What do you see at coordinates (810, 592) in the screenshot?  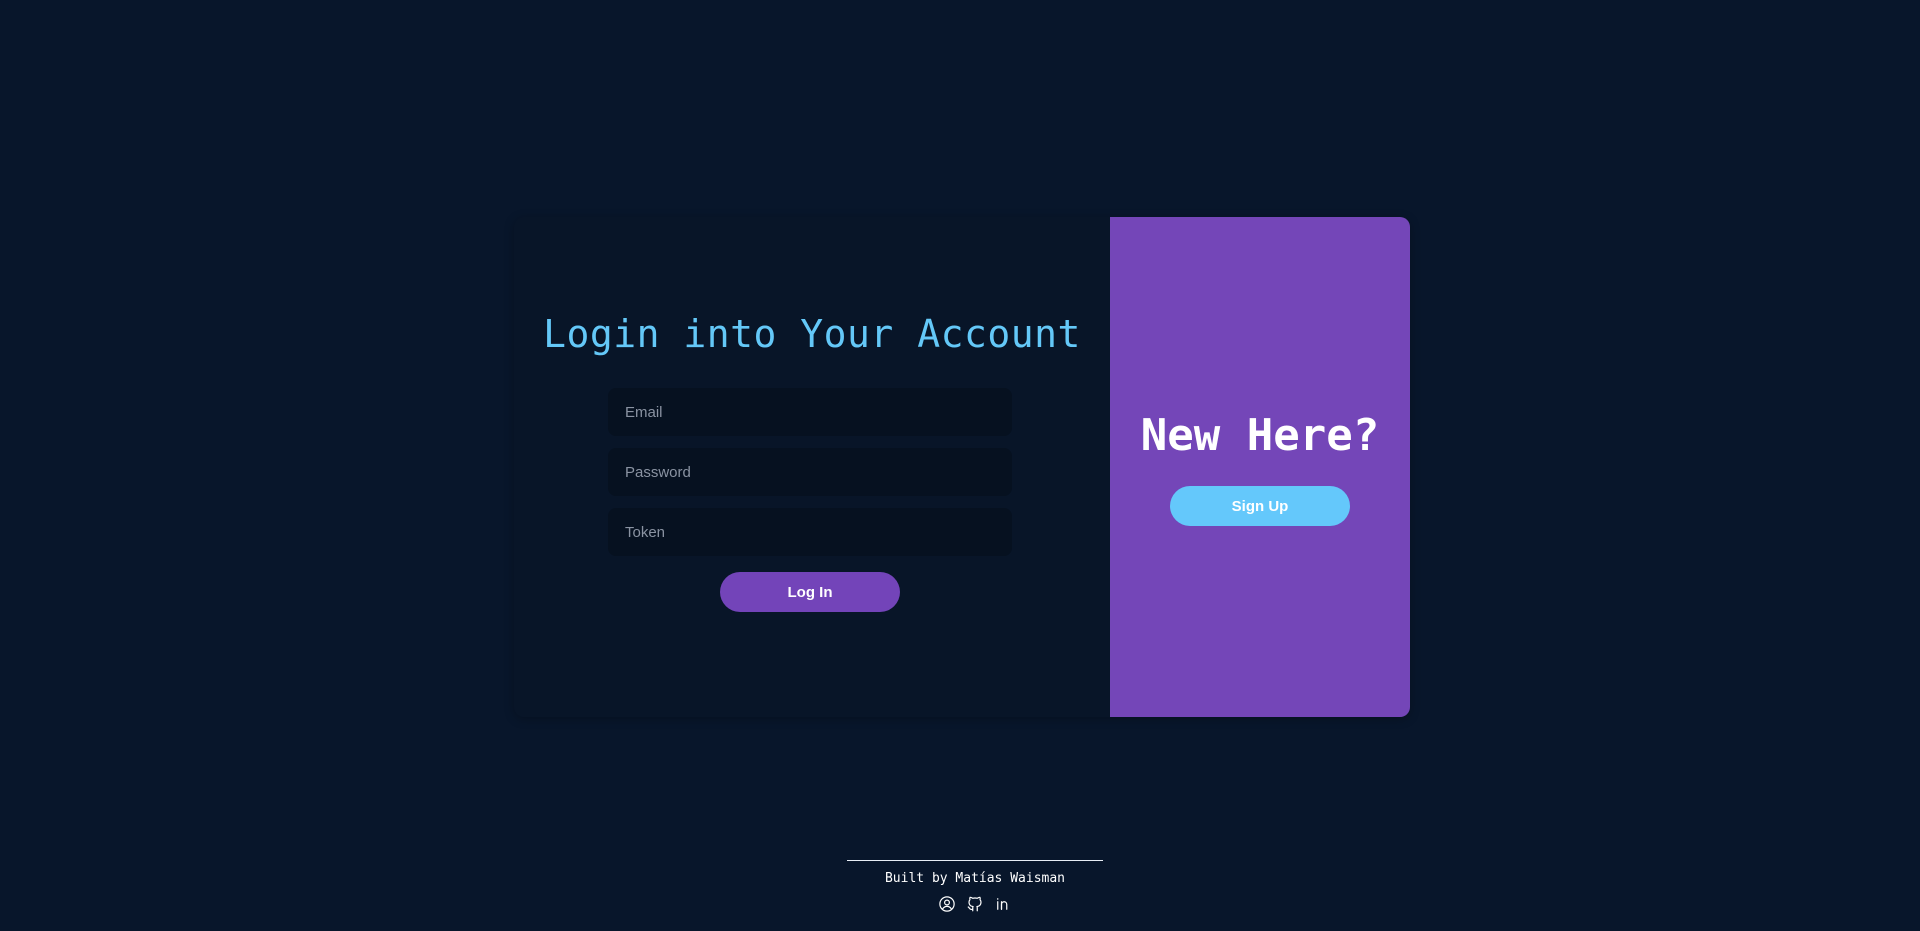 I see `login-button: Log In` at bounding box center [810, 592].